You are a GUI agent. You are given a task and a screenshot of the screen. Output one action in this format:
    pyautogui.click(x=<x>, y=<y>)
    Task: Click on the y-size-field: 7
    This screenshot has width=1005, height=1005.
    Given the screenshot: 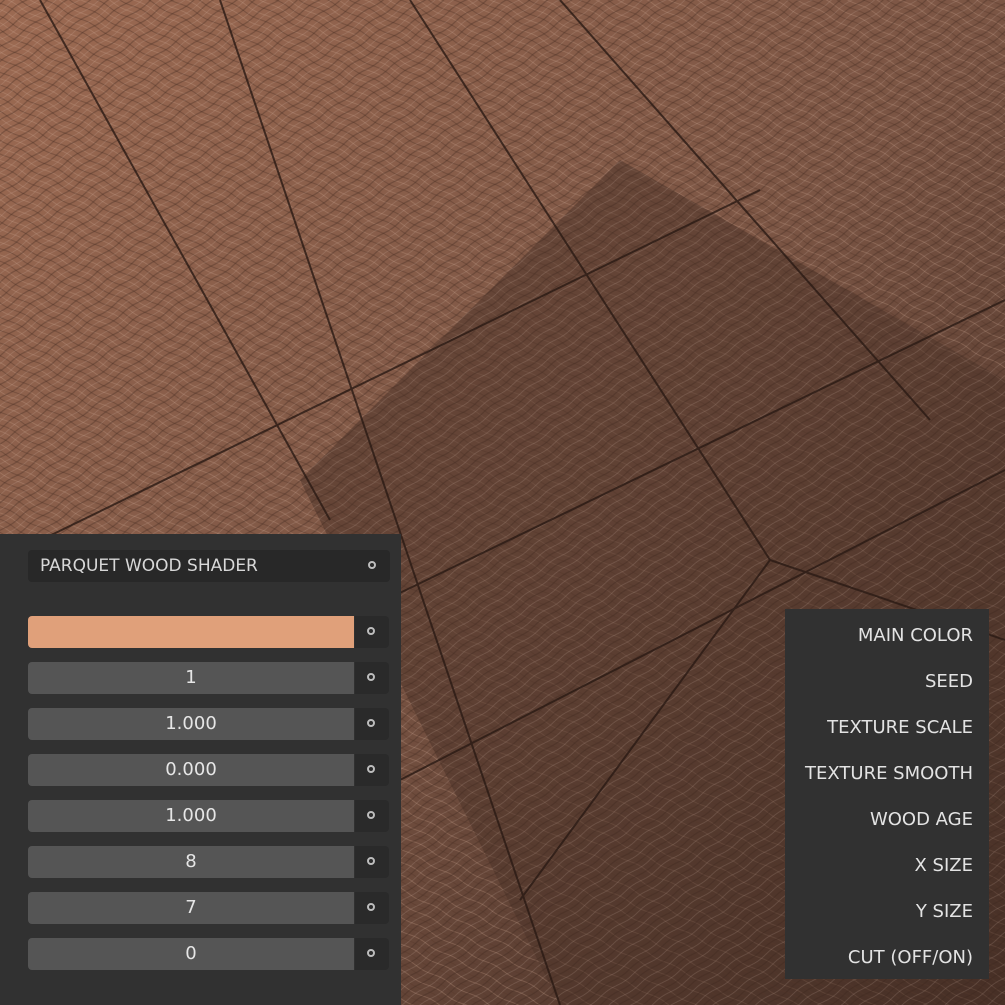 What is the action you would take?
    pyautogui.click(x=191, y=908)
    